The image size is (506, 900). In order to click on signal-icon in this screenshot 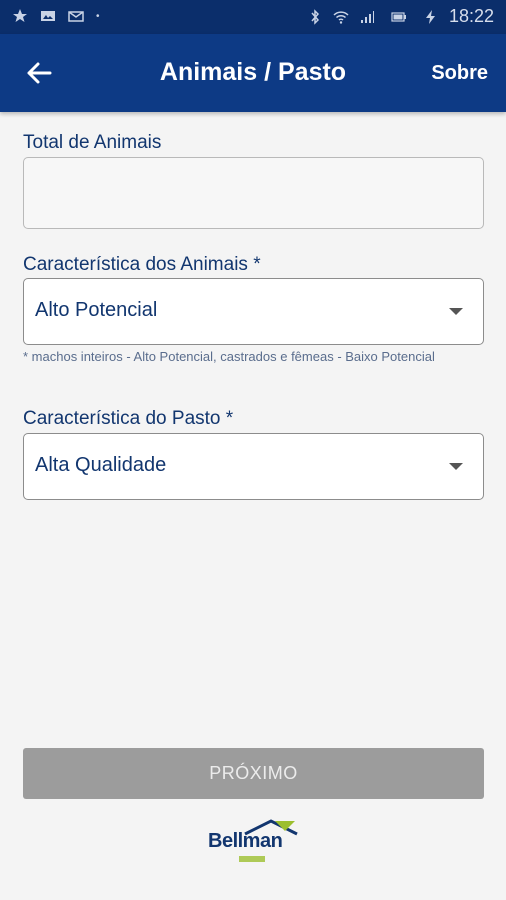, I will do `click(367, 16)`.